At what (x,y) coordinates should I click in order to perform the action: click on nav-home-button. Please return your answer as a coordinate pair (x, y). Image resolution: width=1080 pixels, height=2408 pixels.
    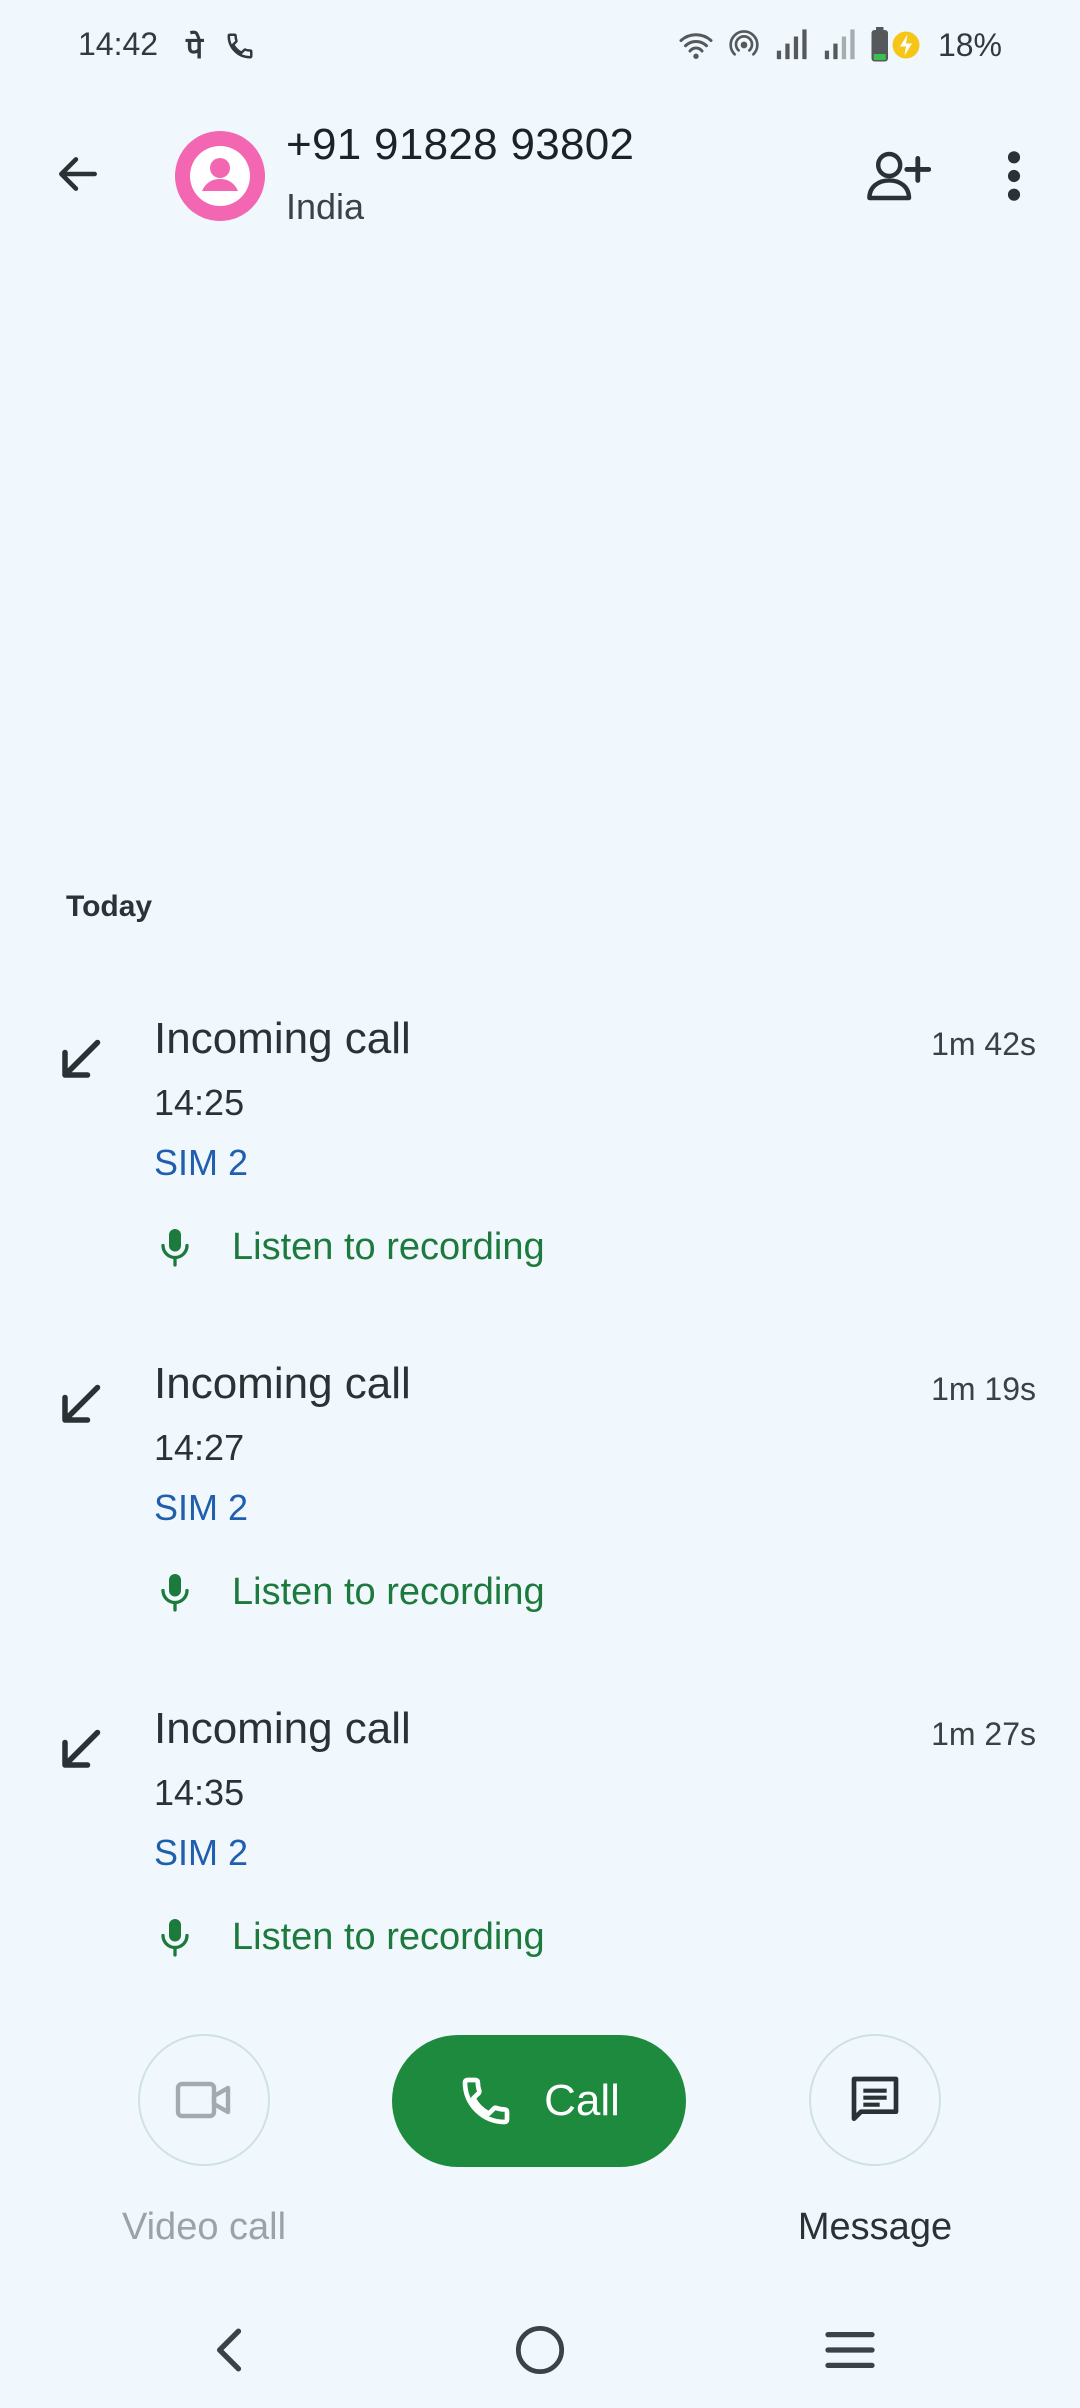
    Looking at the image, I should click on (540, 2350).